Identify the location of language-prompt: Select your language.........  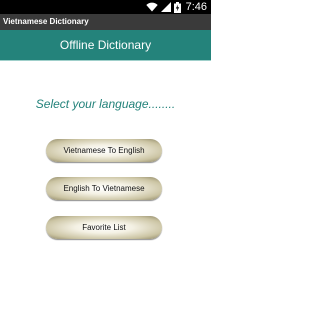
(105, 104).